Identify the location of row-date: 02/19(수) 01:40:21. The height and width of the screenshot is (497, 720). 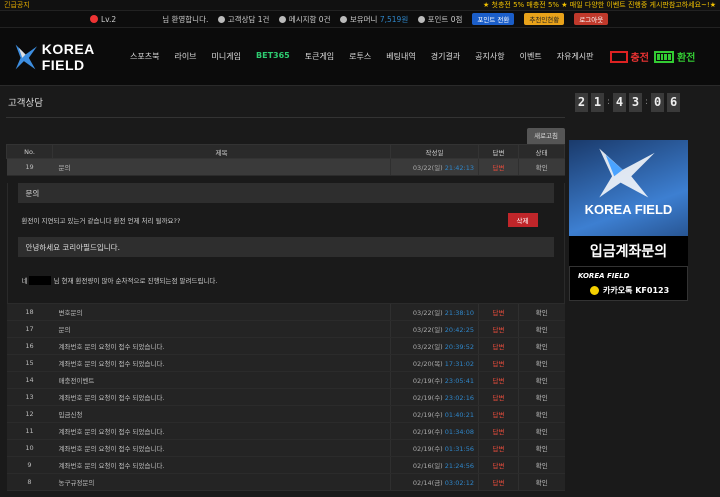
(434, 414).